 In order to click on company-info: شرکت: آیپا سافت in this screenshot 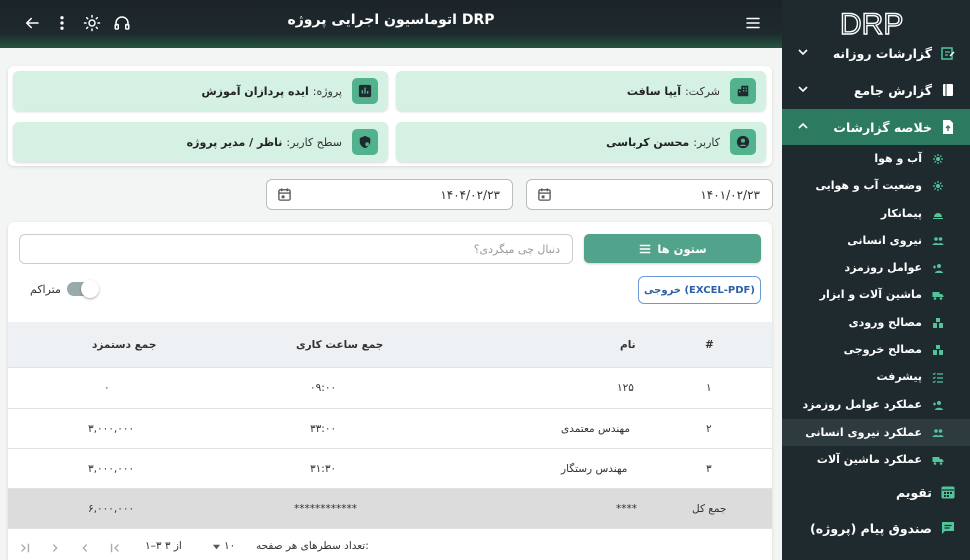, I will do `click(581, 91)`.